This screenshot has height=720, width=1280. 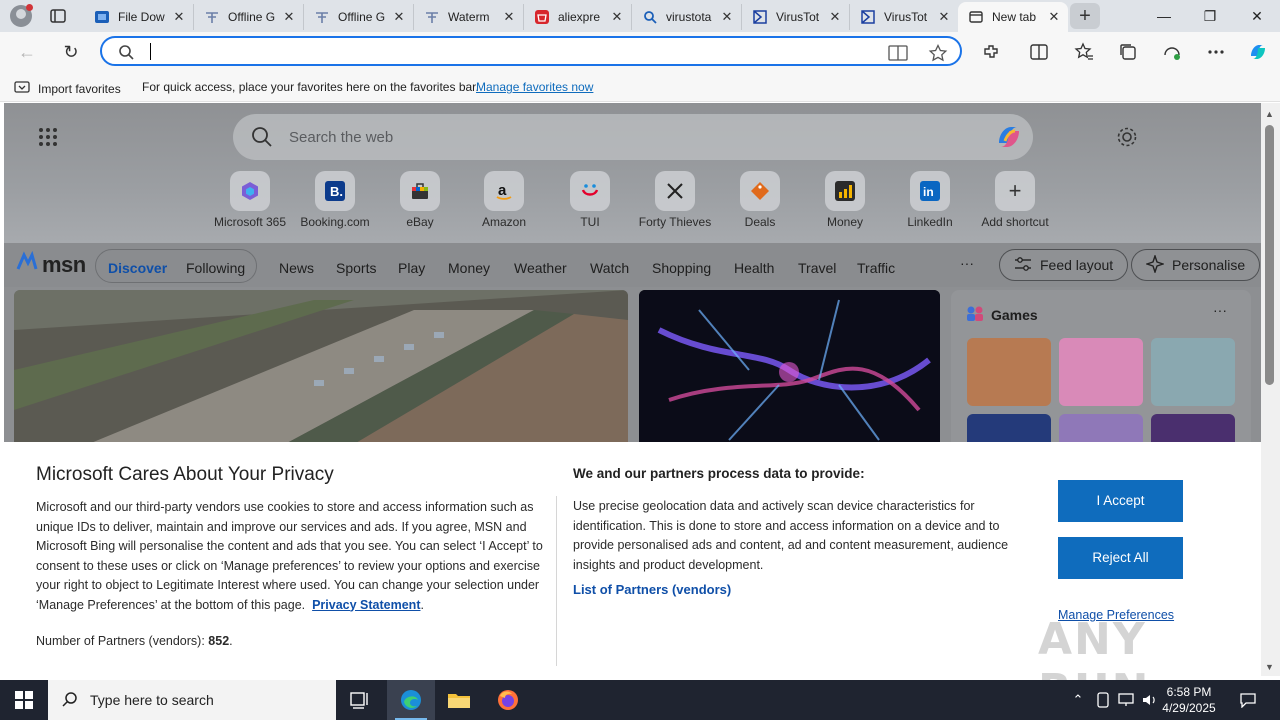 What do you see at coordinates (411, 268) in the screenshot?
I see `nav-play: Play` at bounding box center [411, 268].